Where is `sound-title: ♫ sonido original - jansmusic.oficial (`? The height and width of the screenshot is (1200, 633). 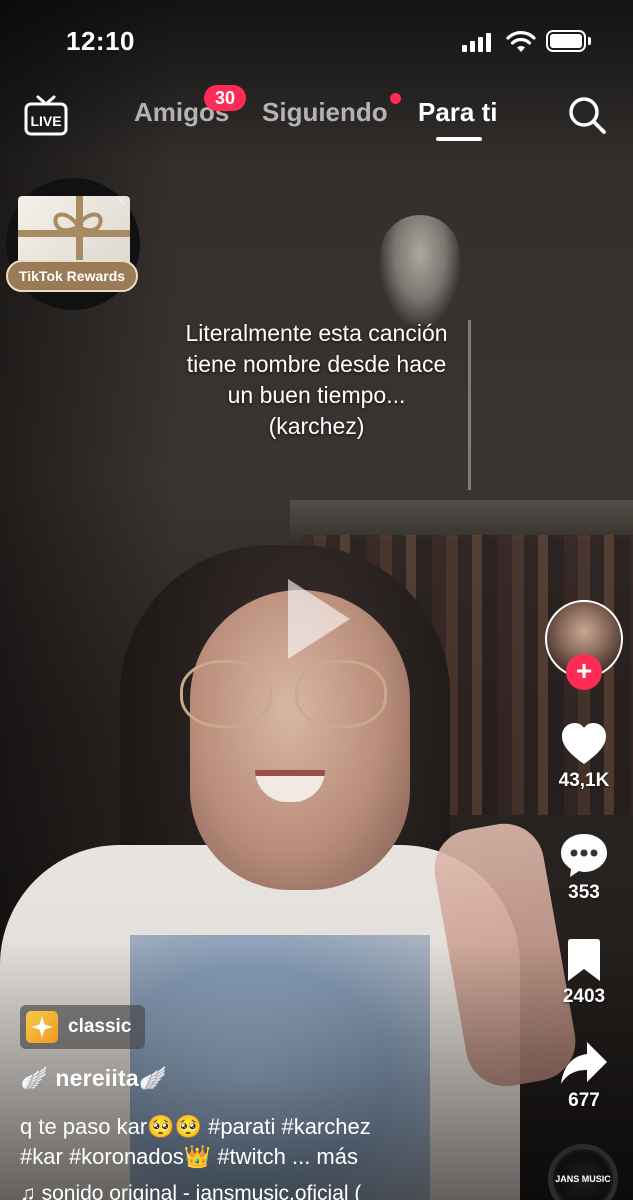 sound-title: ♫ sonido original - jansmusic.oficial ( is located at coordinates (190, 1191).